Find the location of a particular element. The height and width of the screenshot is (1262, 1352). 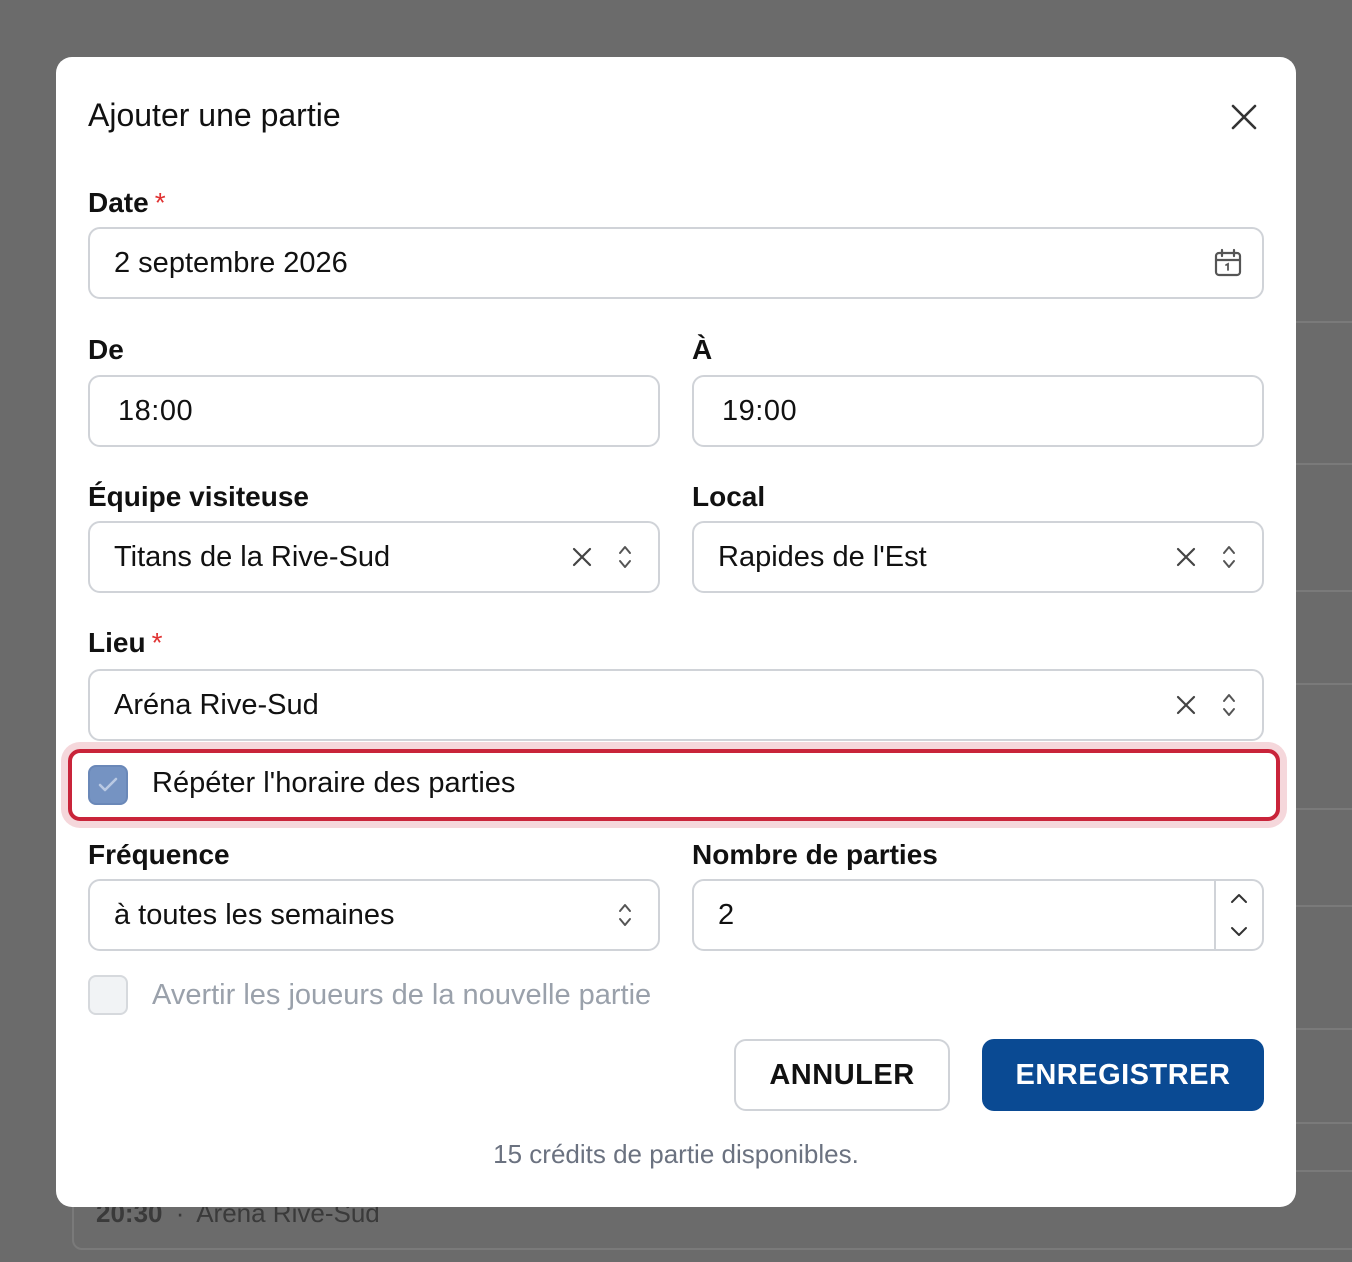

to-time-input: 19:00 is located at coordinates (978, 411).